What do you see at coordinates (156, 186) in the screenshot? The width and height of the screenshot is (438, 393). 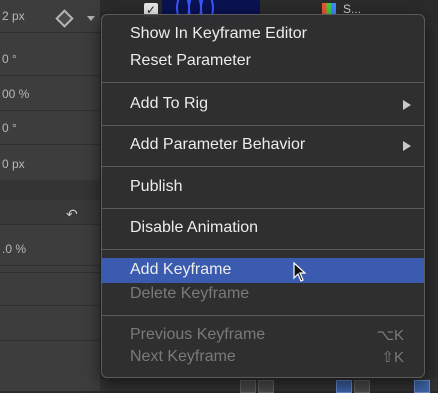 I see `menu-item-label: Publish` at bounding box center [156, 186].